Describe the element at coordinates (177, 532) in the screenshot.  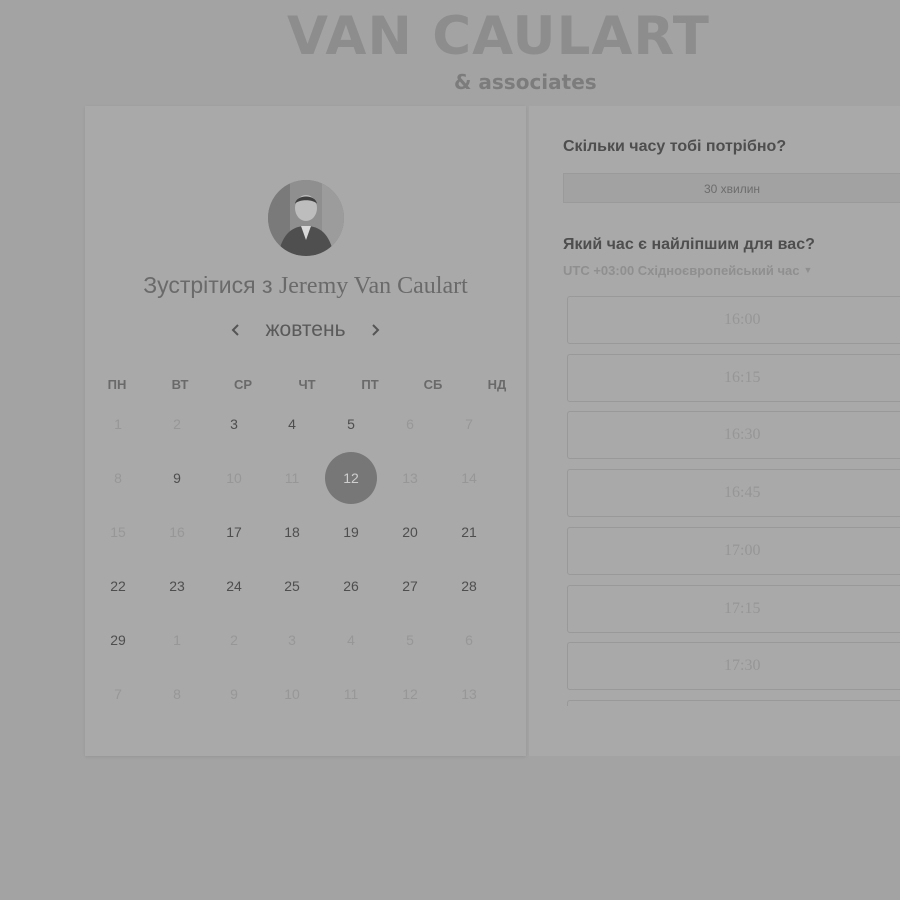
I see `calendar-day: 16` at that location.